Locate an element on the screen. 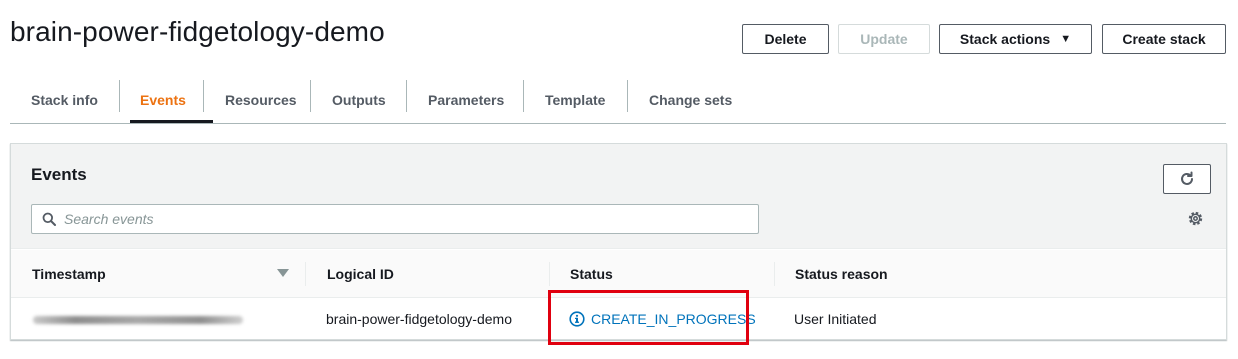 Image resolution: width=1238 pixels, height=359 pixels. tab-change-sets: Change sets is located at coordinates (690, 99).